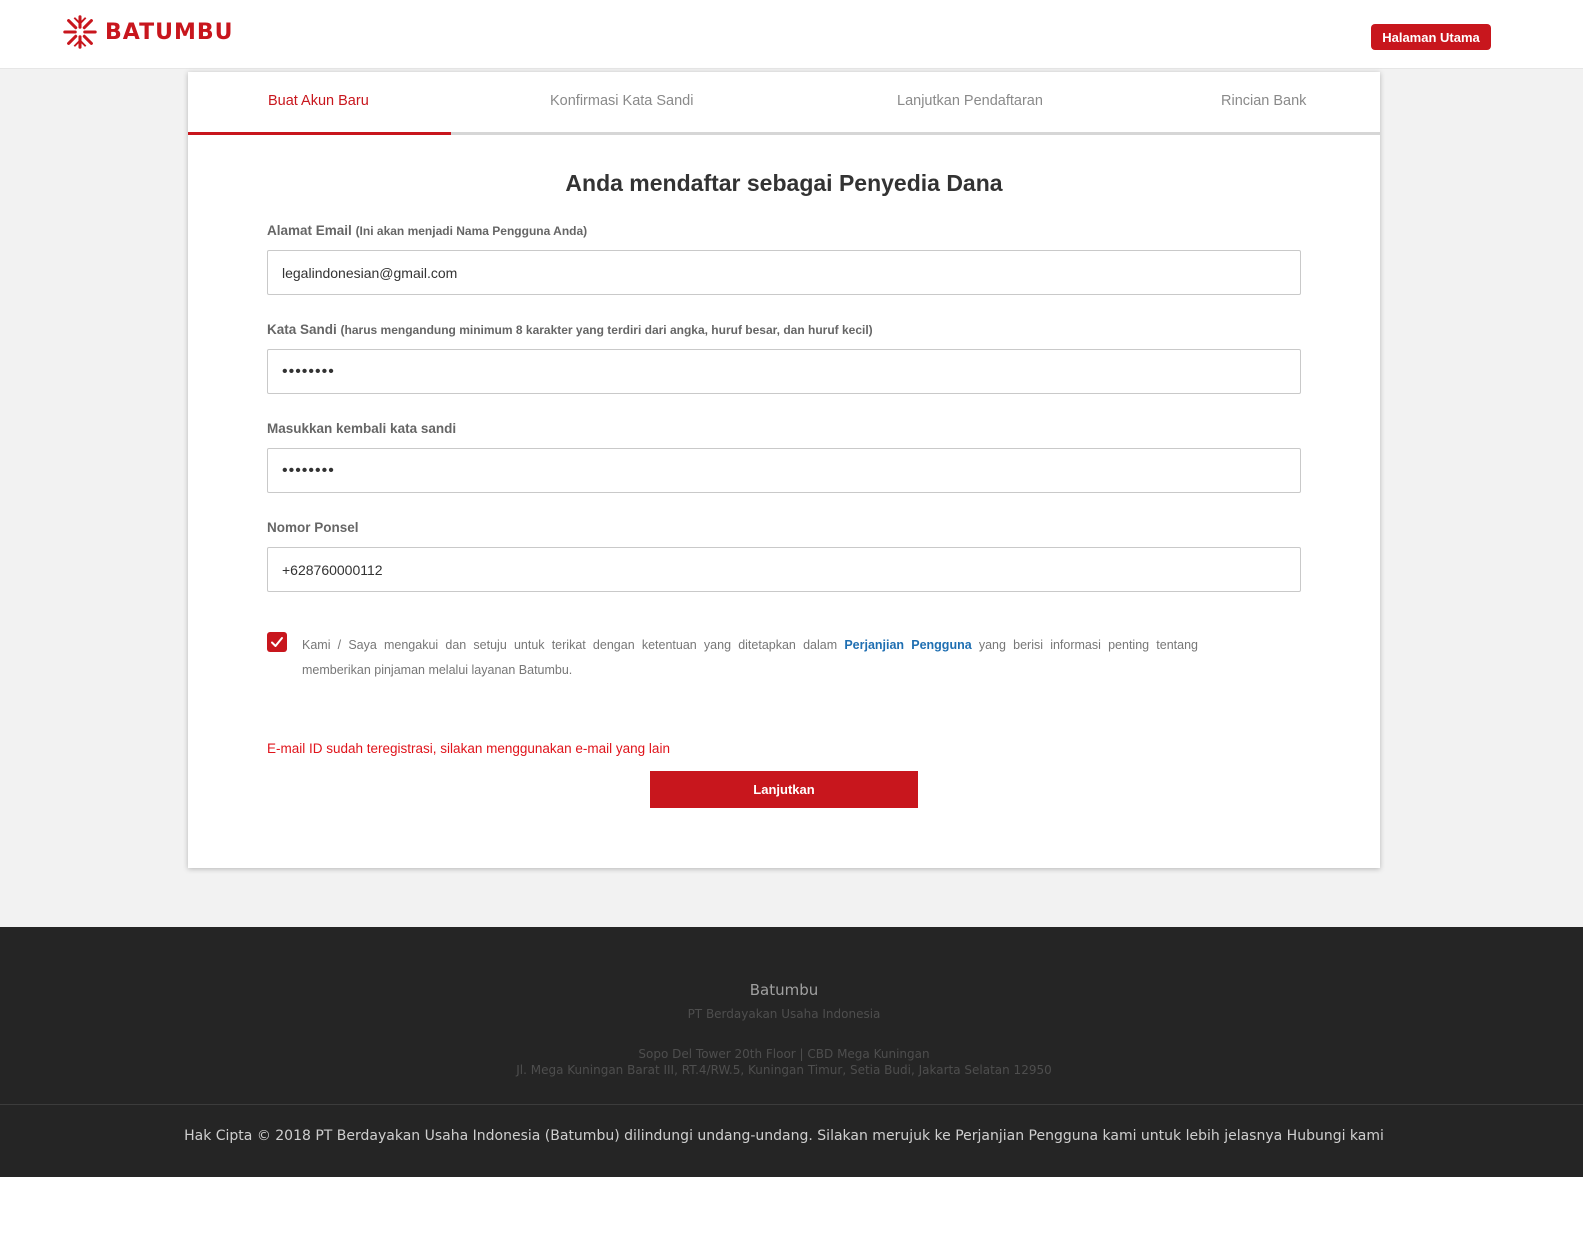 The height and width of the screenshot is (1246, 1583). What do you see at coordinates (784, 1014) in the screenshot?
I see `footer-company: PT Berdayakan Usaha Indonesia` at bounding box center [784, 1014].